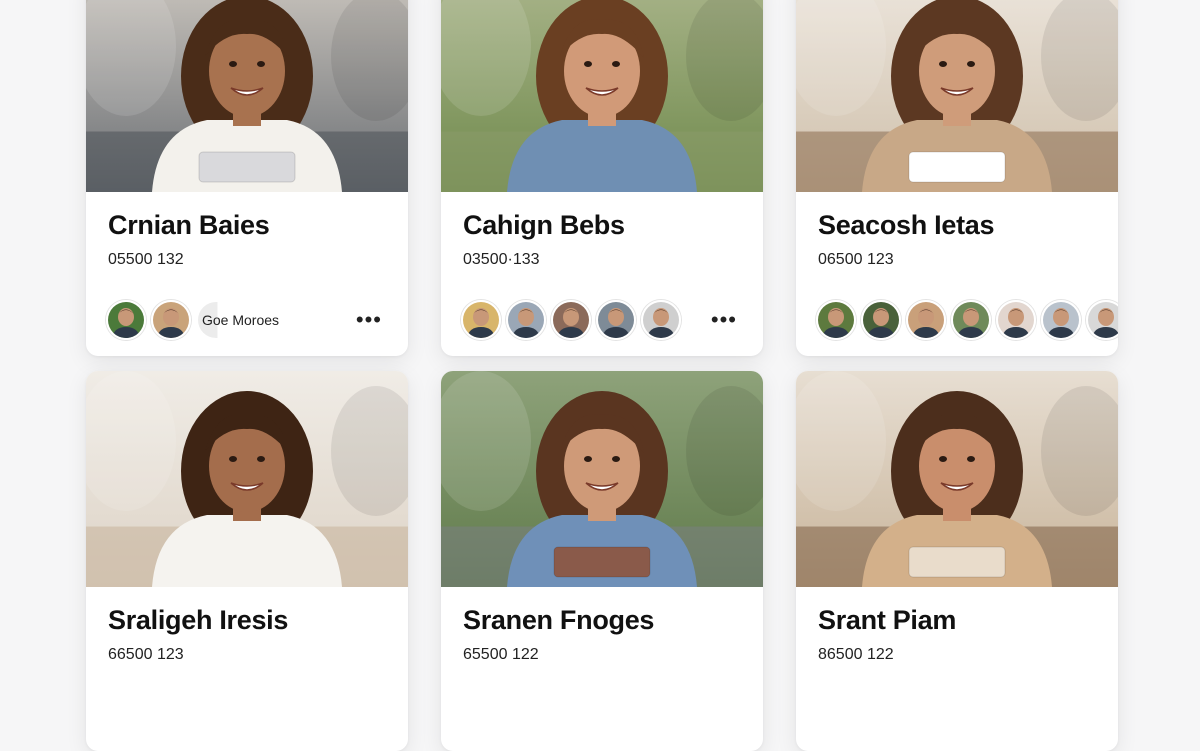 This screenshot has height=751, width=1200. I want to click on member-row: Goe Moroes •••, so click(247, 320).